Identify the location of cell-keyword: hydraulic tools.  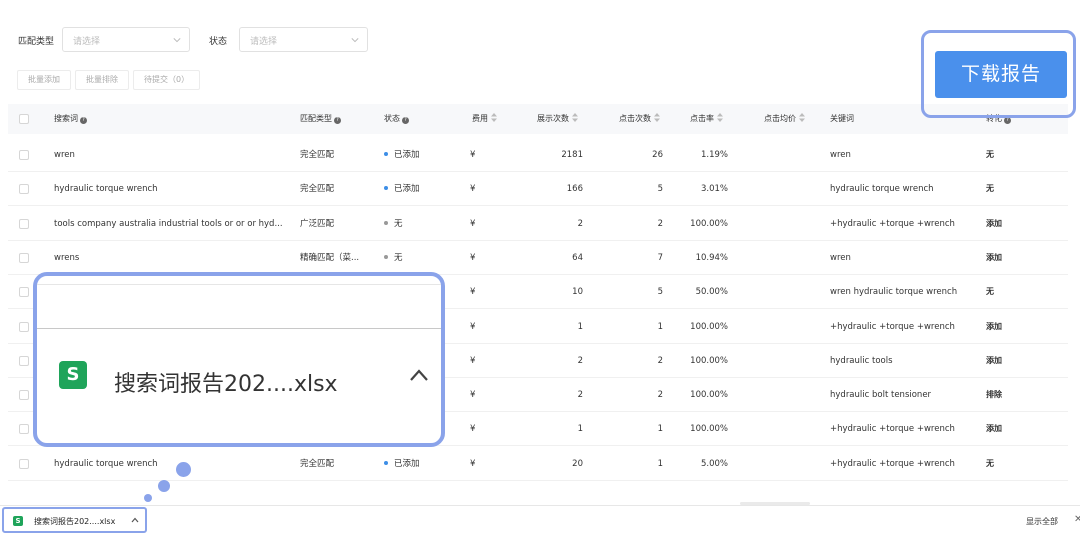
(861, 360).